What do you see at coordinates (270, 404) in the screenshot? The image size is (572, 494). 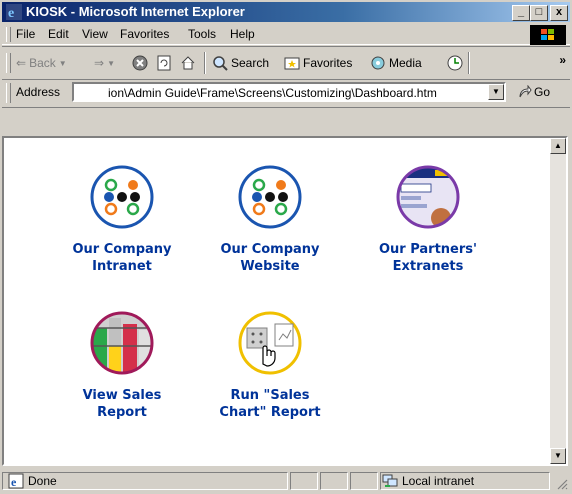 I see `tile-label: Run "Sales Chart" Report` at bounding box center [270, 404].